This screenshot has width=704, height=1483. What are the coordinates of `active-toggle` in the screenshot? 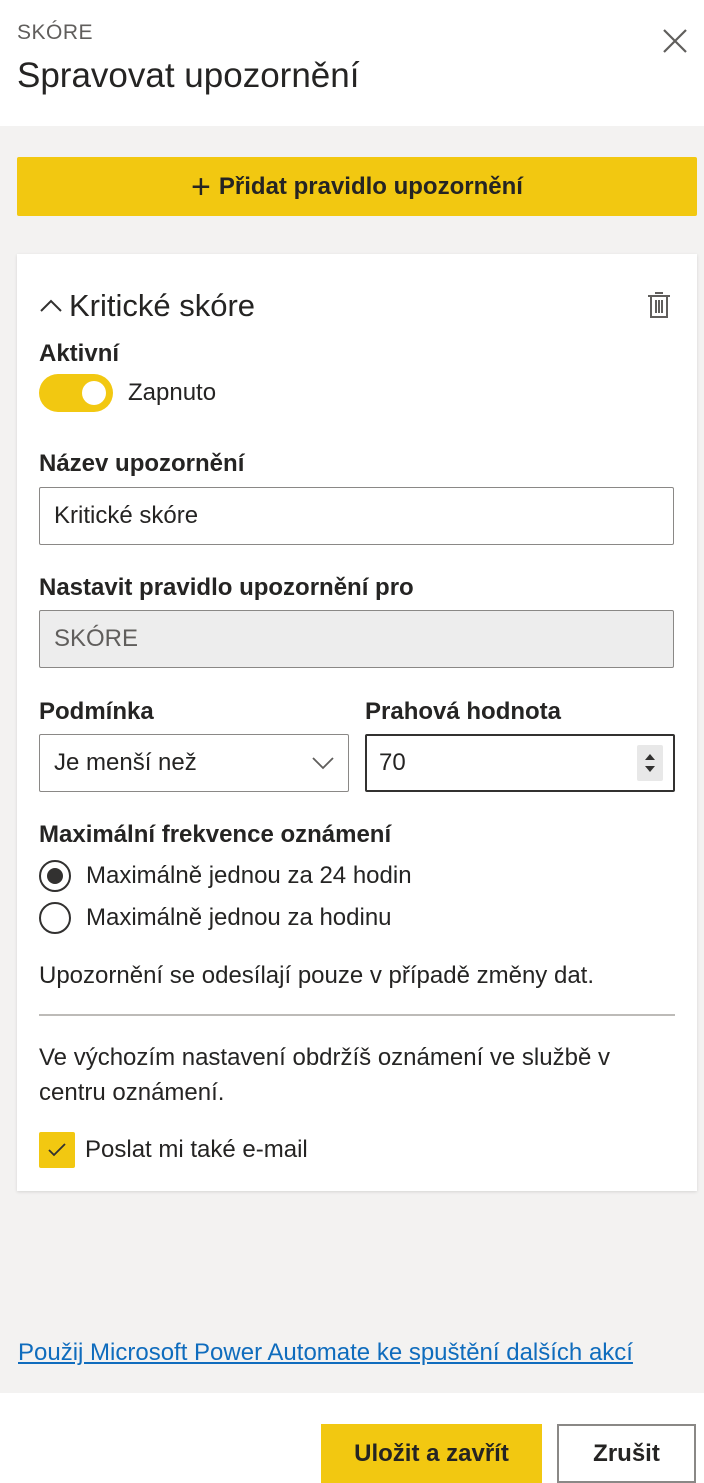 It's located at (76, 393).